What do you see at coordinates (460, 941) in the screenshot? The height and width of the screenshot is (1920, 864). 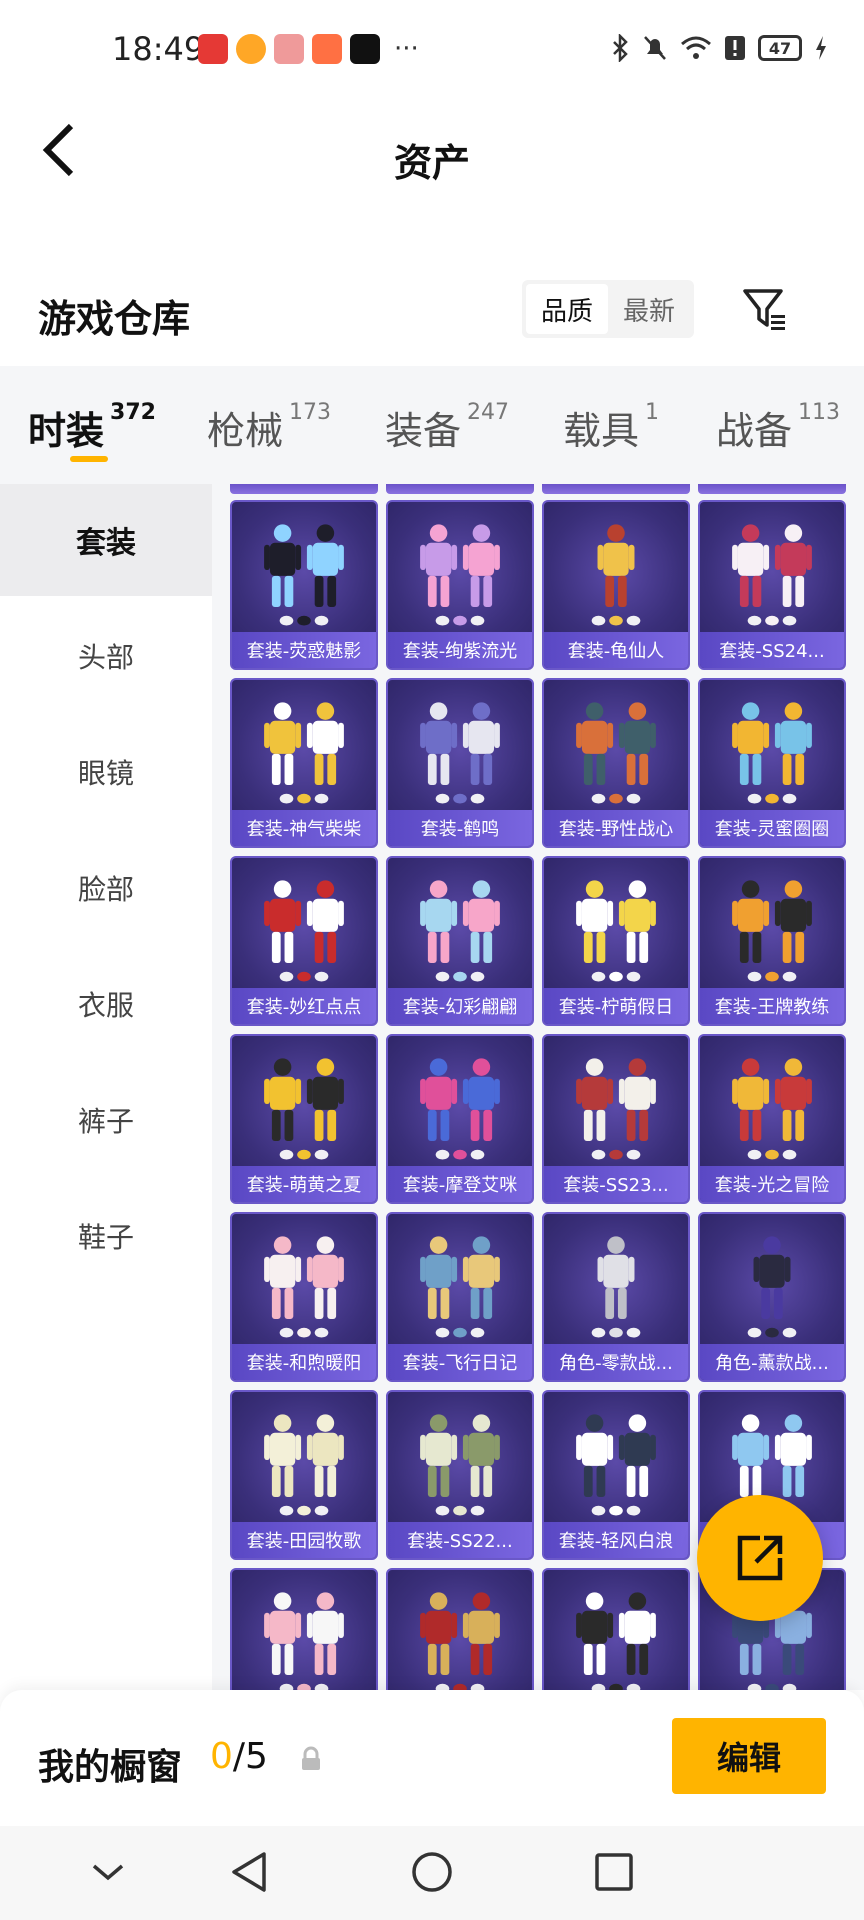 I see `outfit-card: 套装-幻彩翩翩` at bounding box center [460, 941].